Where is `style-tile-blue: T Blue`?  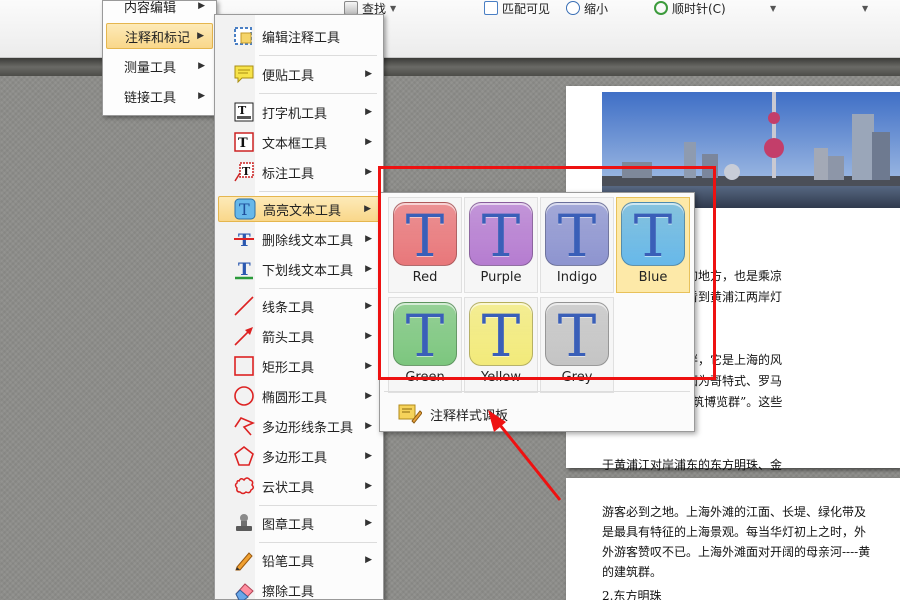 style-tile-blue: T Blue is located at coordinates (653, 245).